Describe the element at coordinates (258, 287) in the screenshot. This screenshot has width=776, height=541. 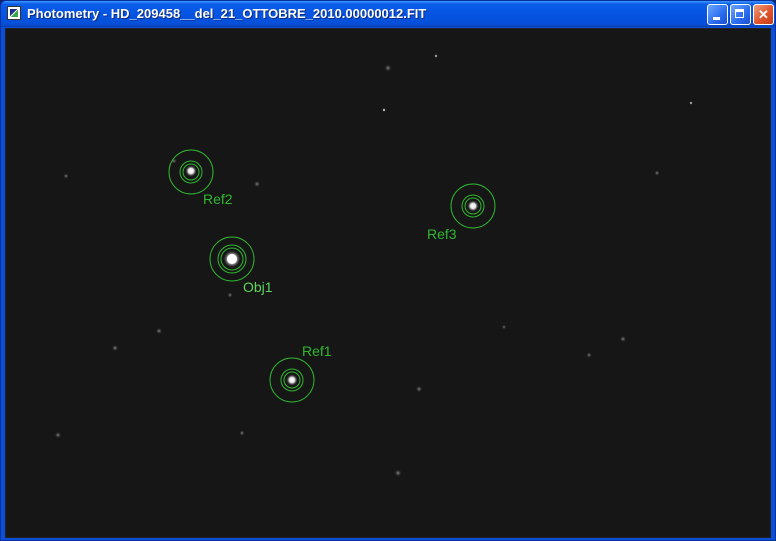
I see `label-obj1: Obj1` at that location.